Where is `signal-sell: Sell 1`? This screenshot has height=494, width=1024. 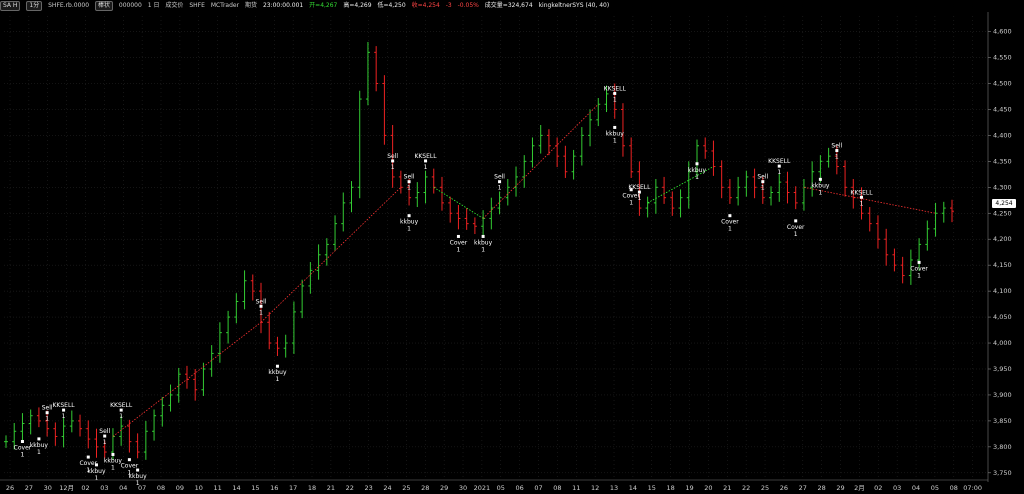 signal-sell: Sell 1 is located at coordinates (499, 183).